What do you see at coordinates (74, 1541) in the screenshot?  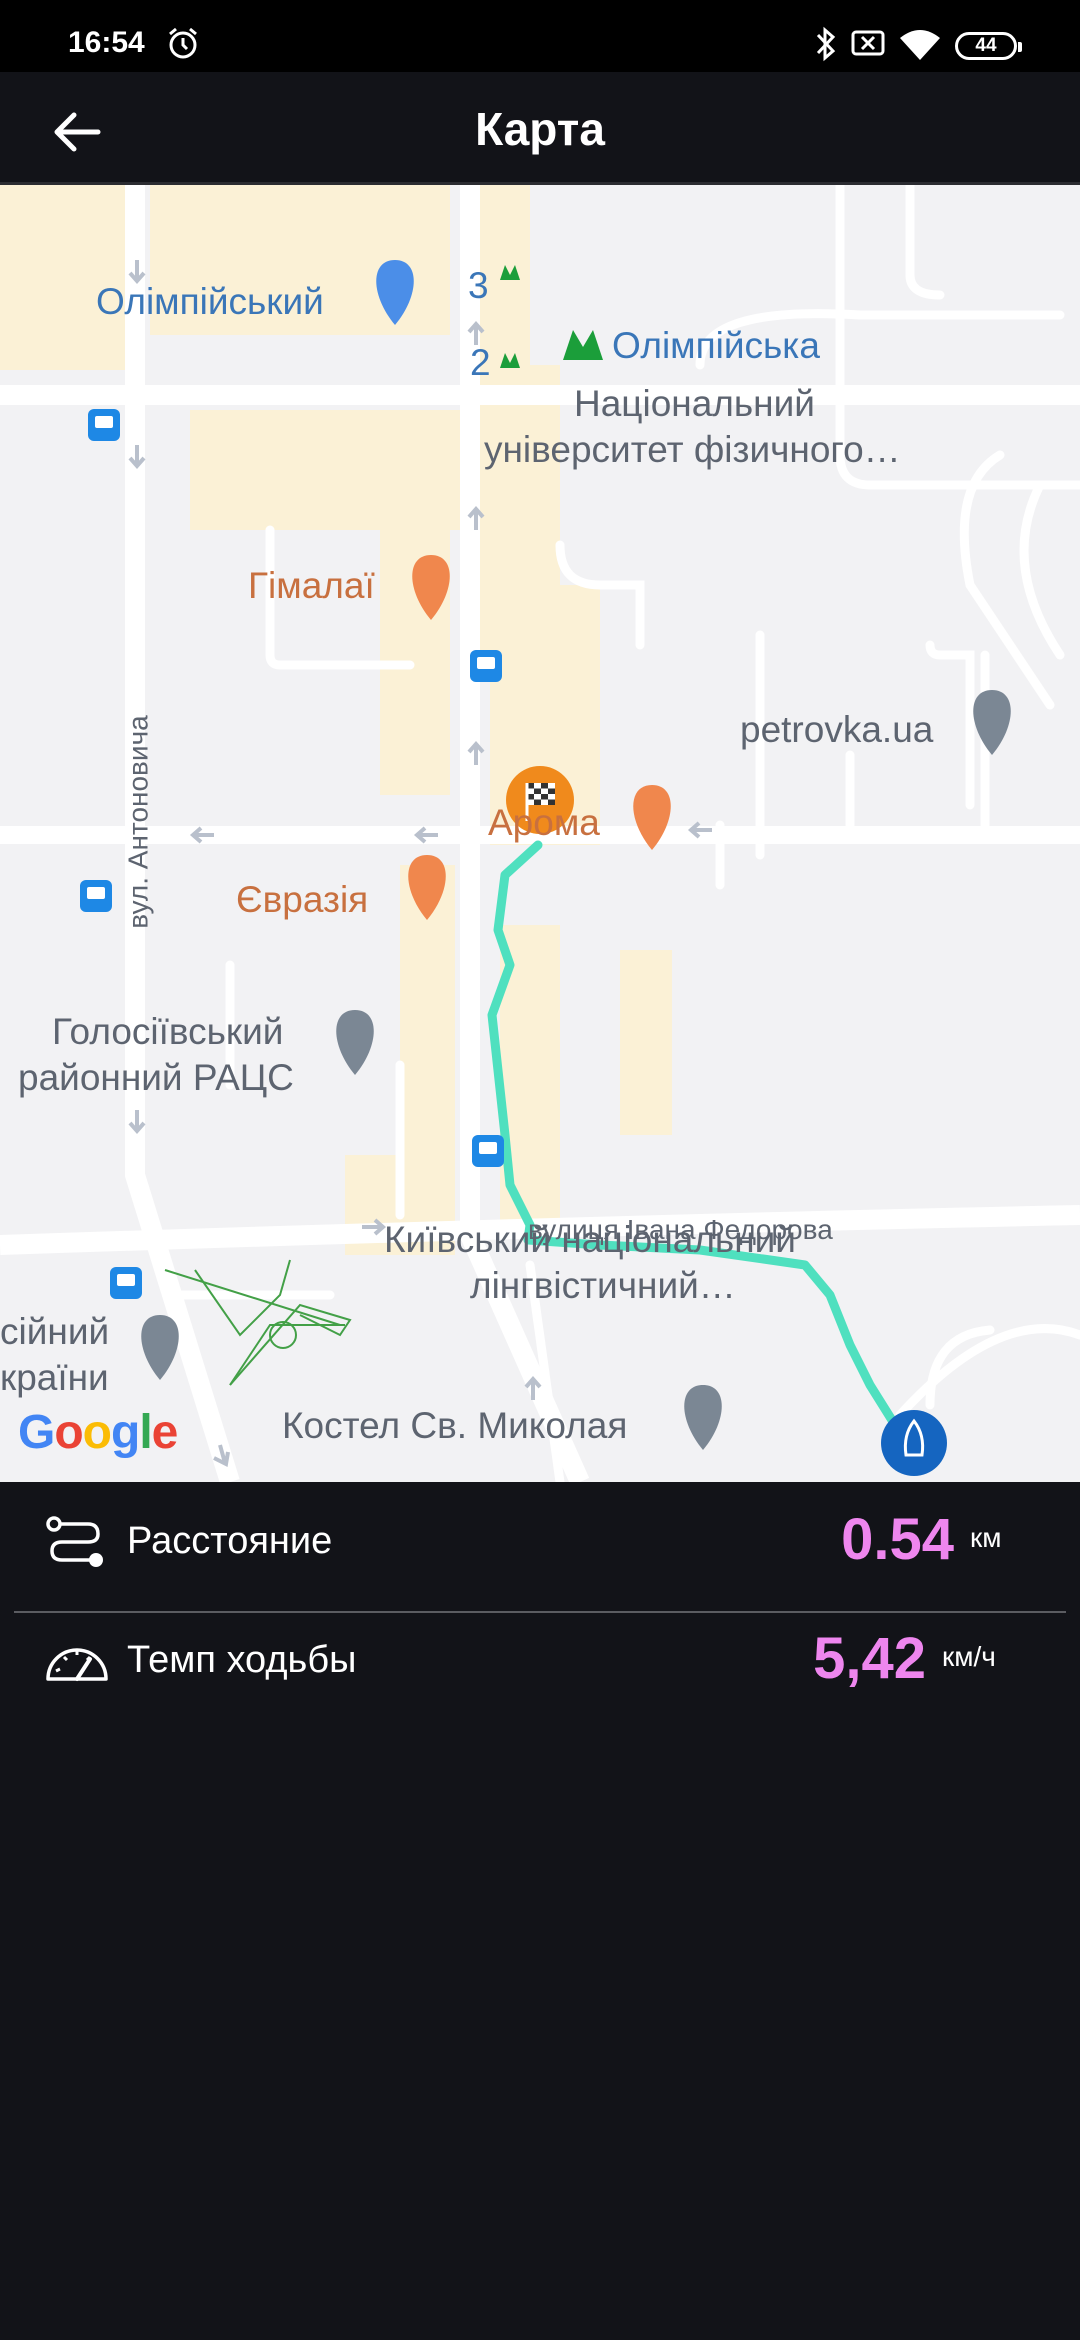 I see `route-icon` at bounding box center [74, 1541].